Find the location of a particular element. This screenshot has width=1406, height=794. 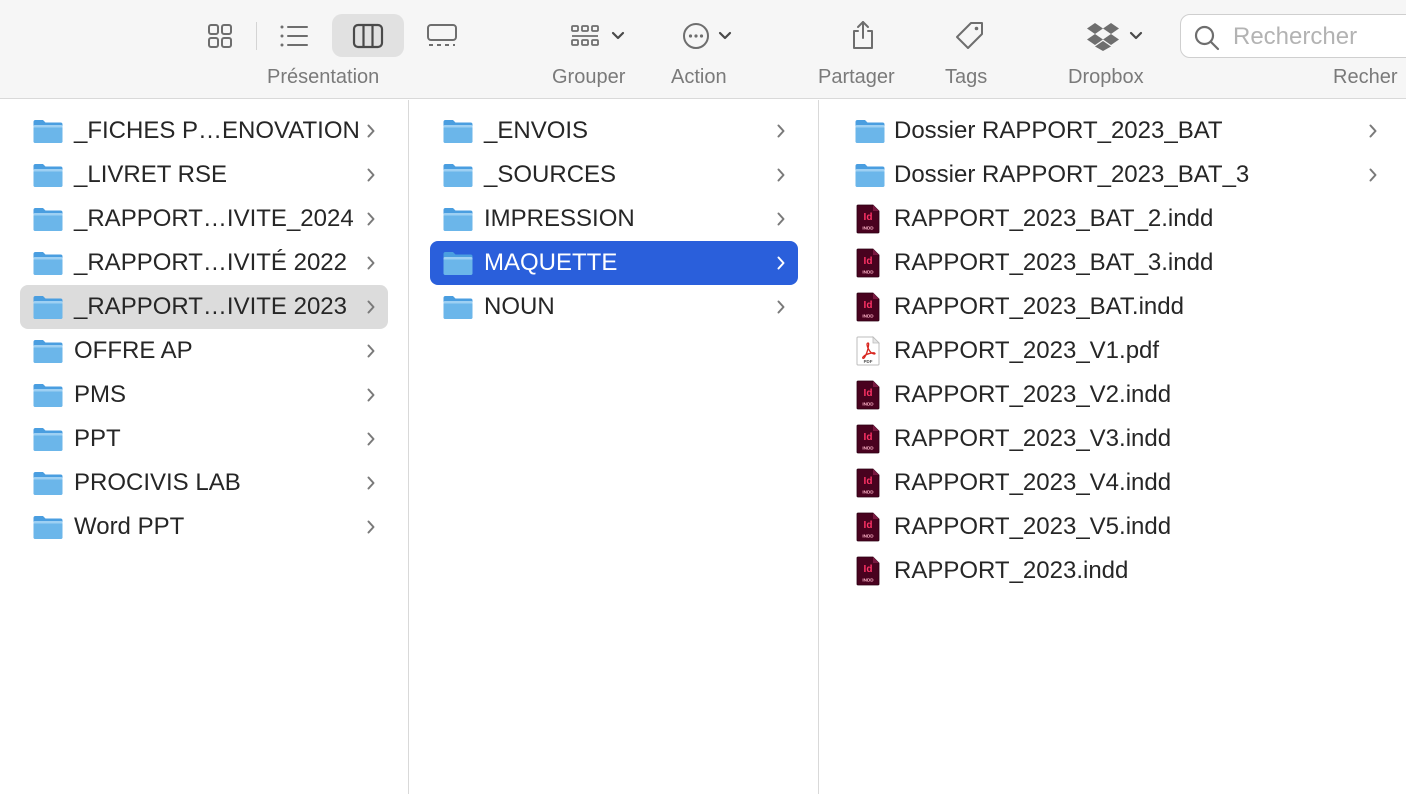

folder-row: Dossier RAPPORT_2023_BAT is located at coordinates (1127, 131).